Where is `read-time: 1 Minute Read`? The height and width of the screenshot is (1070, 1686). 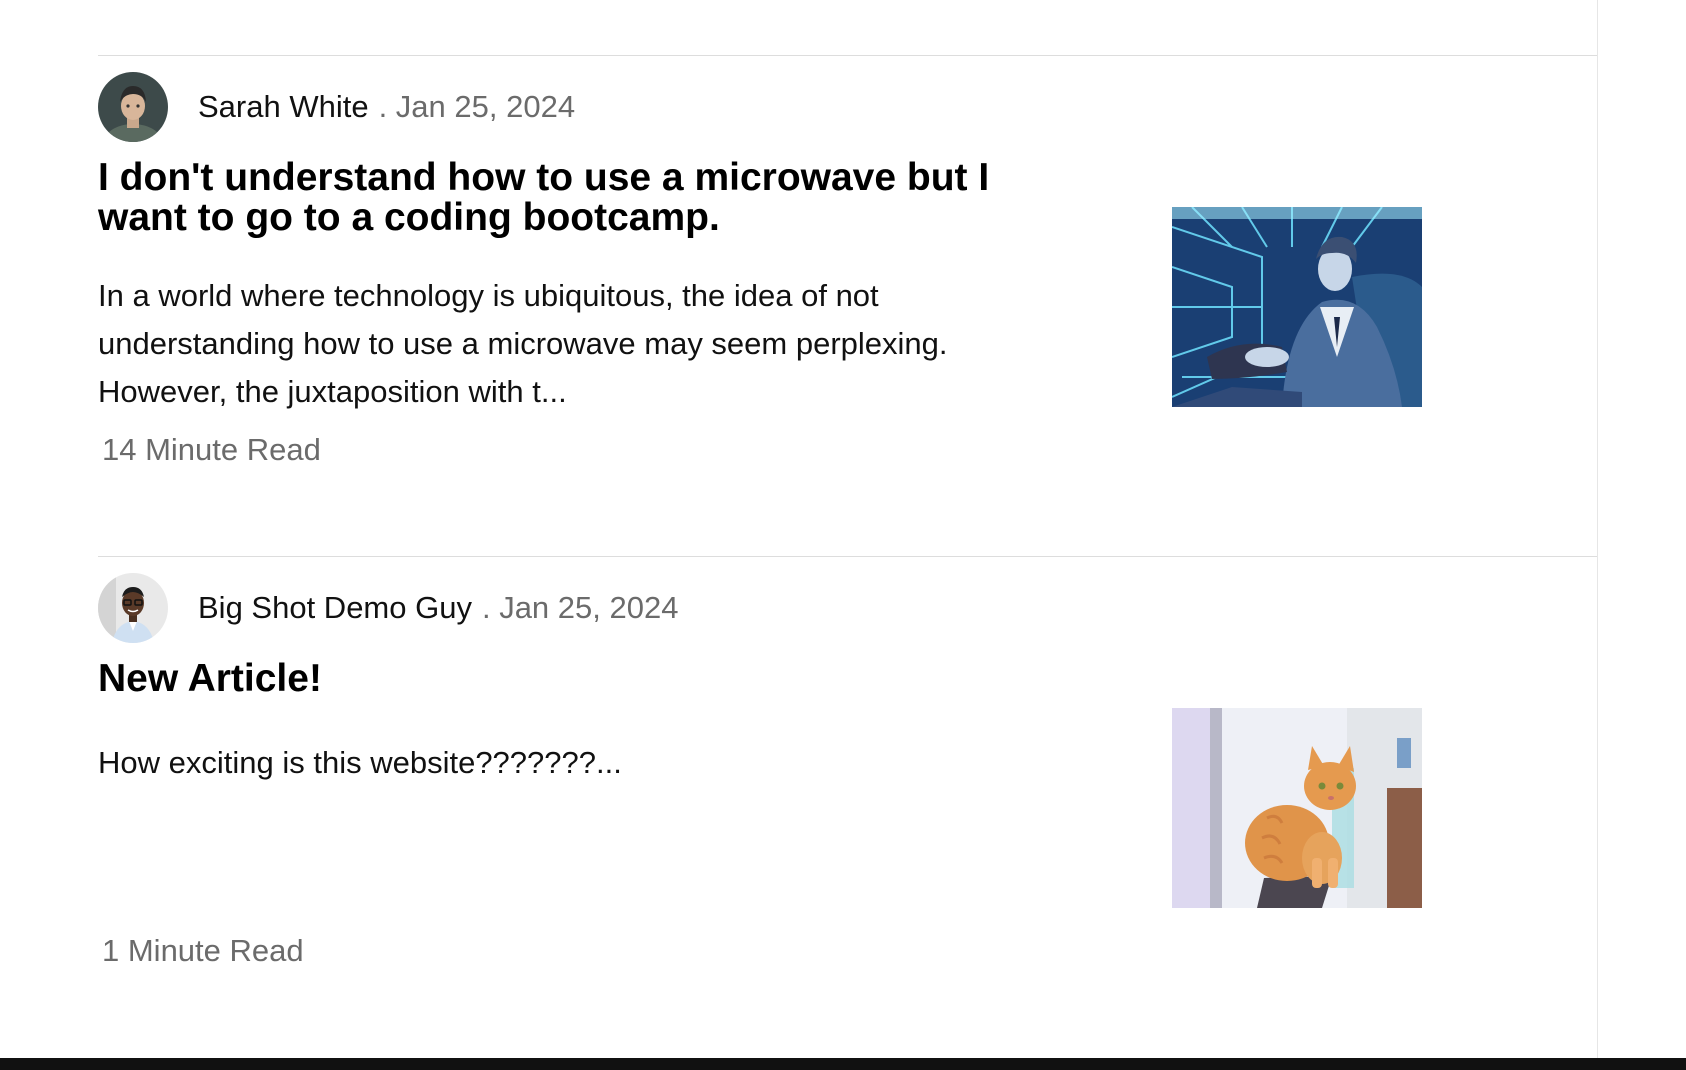
read-time: 1 Minute Read is located at coordinates (203, 950).